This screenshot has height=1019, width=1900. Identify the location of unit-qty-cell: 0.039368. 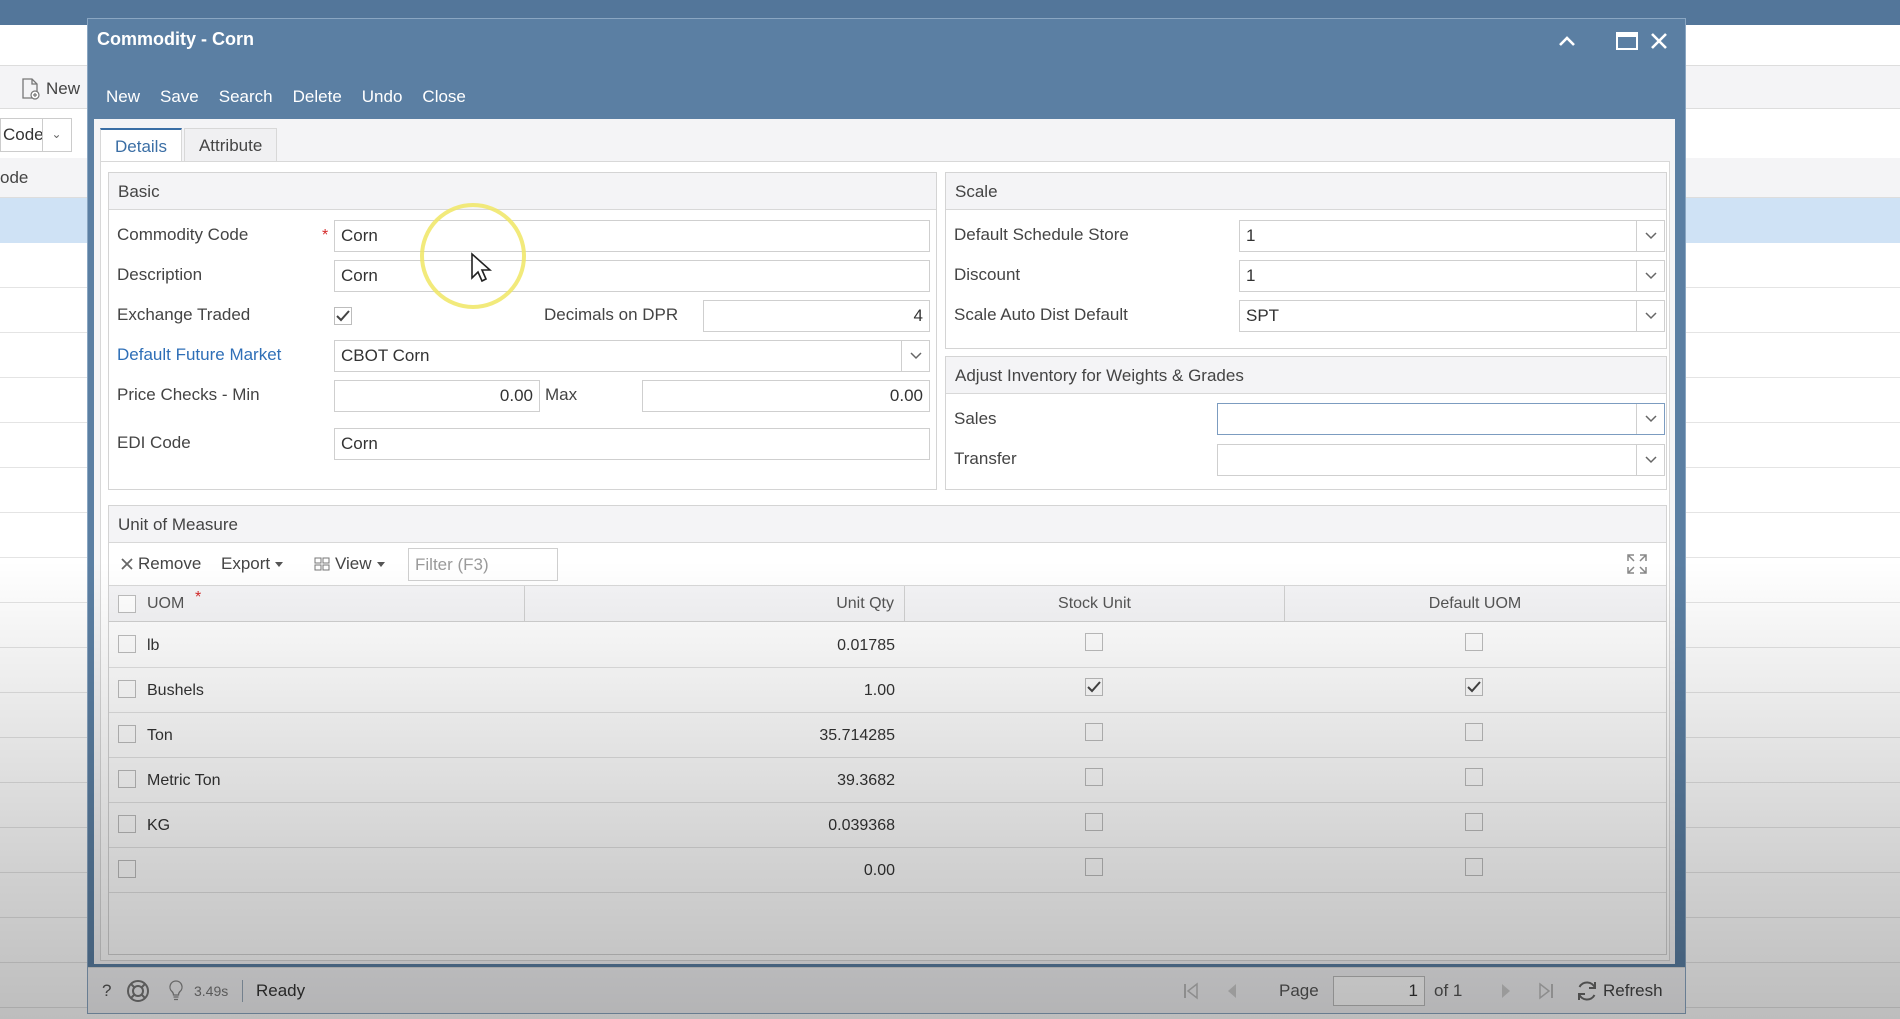
(715, 825).